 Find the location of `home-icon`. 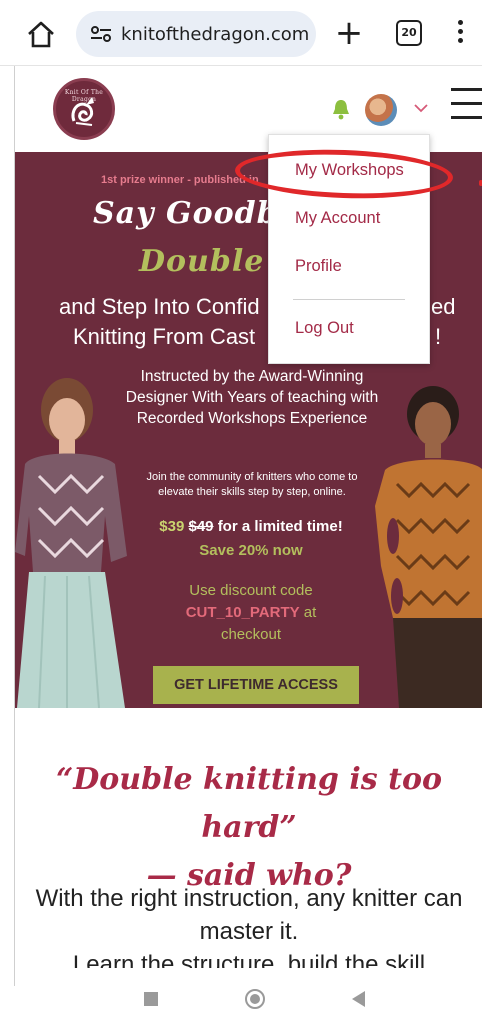

home-icon is located at coordinates (41, 34).